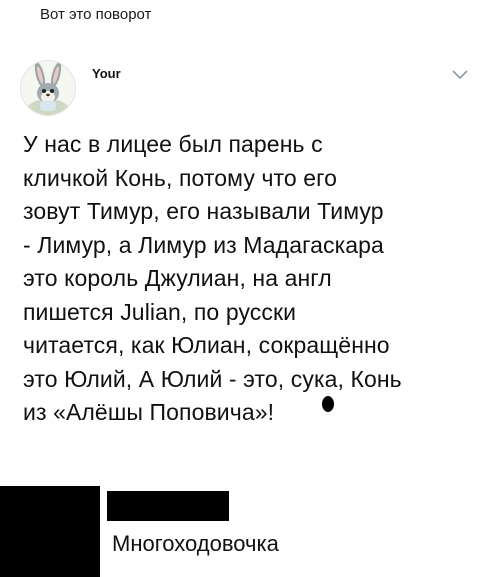 This screenshot has width=500, height=577. I want to click on chevron-down-icon, so click(460, 75).